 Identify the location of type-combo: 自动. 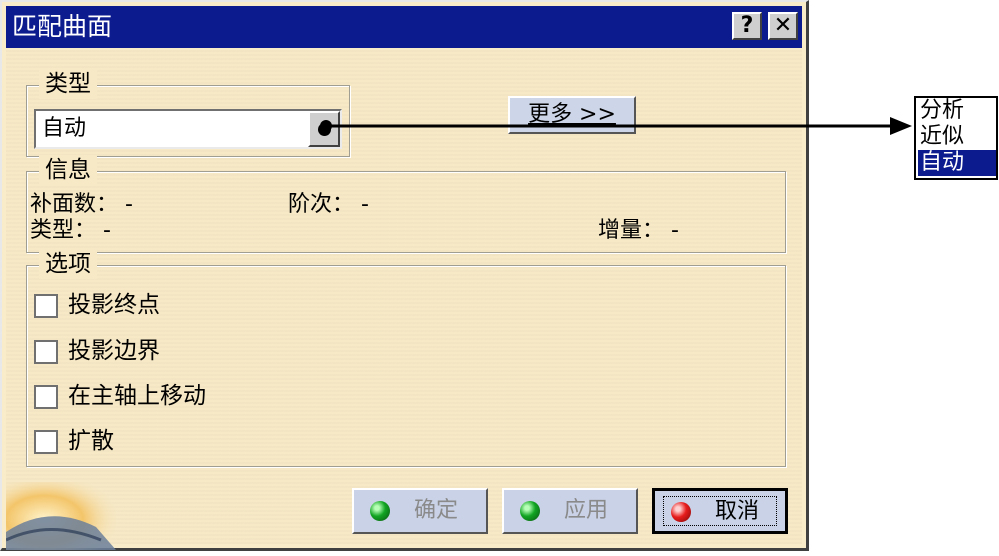
(188, 129).